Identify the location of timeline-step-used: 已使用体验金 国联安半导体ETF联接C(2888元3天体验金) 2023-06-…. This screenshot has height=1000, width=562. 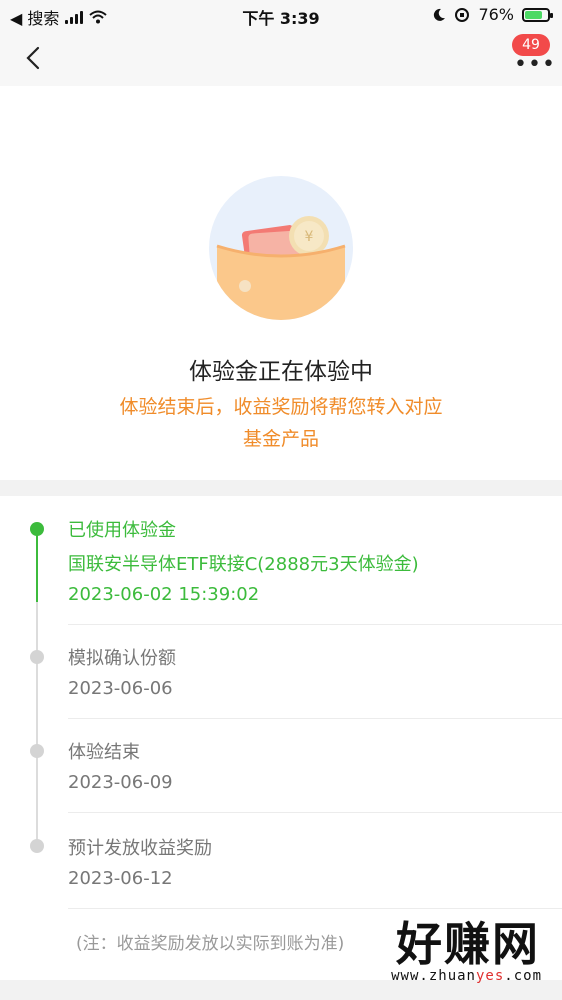
(315, 569).